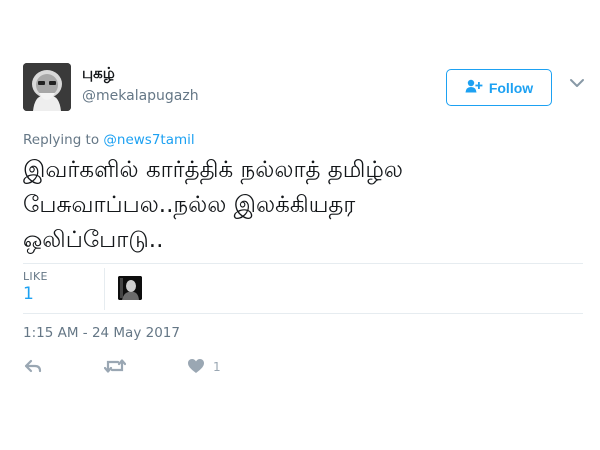  Describe the element at coordinates (217, 367) in the screenshot. I see `like-action-count: 1` at that location.